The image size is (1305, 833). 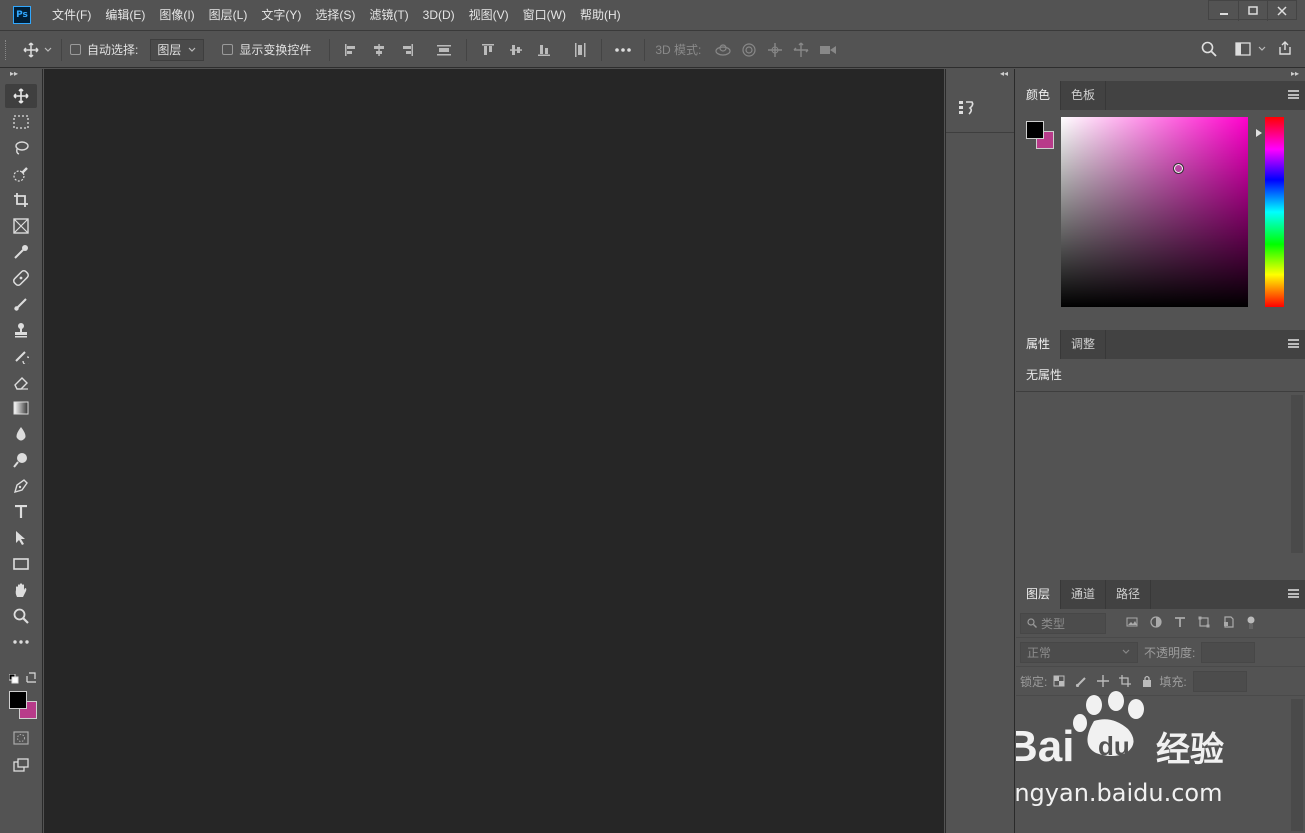 I want to click on hand-tool, so click(x=21, y=590).